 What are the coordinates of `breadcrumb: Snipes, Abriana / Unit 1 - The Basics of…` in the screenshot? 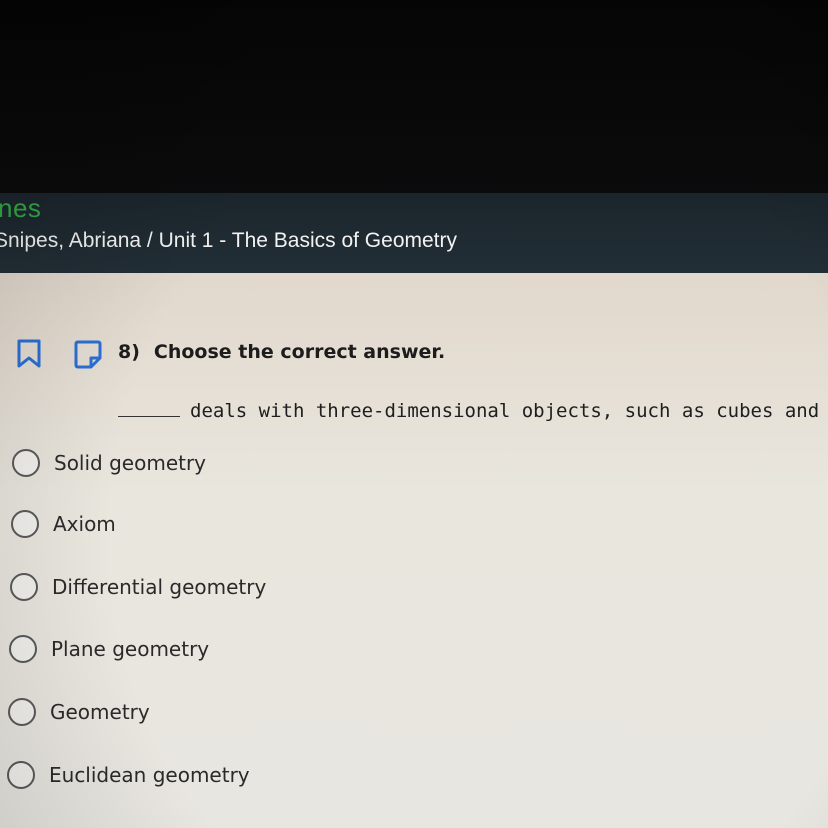 It's located at (228, 241).